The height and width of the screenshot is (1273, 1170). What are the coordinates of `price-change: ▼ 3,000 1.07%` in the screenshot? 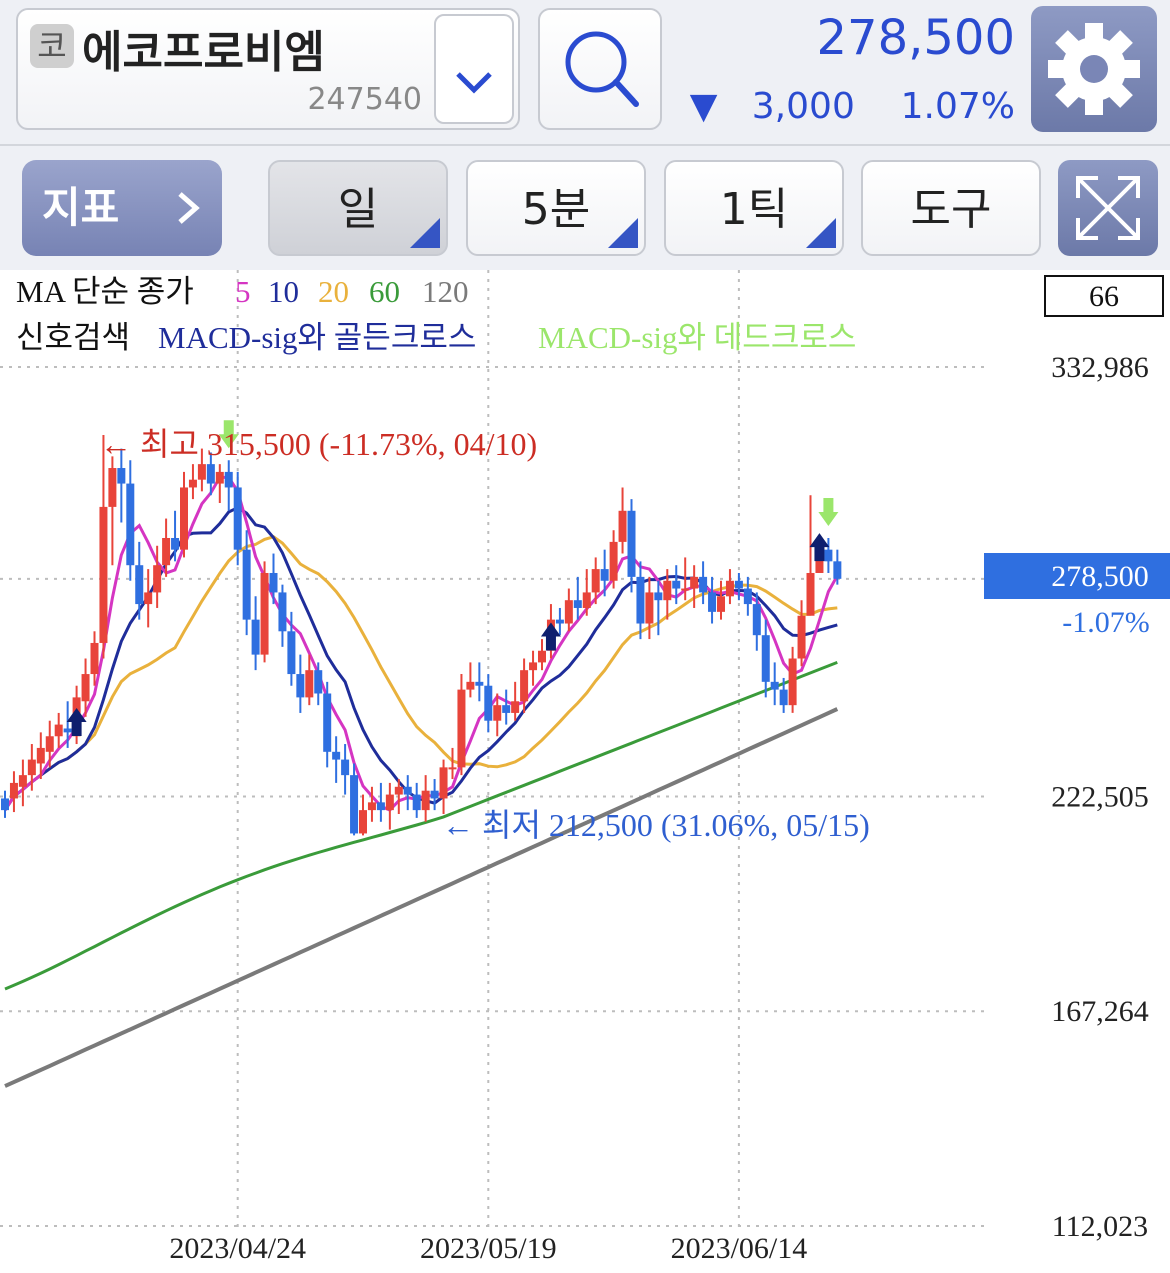 It's located at (852, 106).